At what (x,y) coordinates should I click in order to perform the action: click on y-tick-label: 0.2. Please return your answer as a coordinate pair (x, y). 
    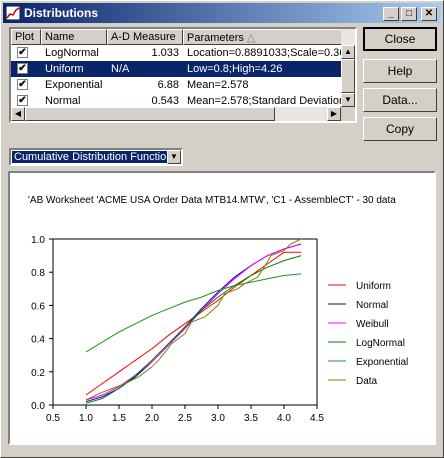
    Looking at the image, I should click on (38, 373).